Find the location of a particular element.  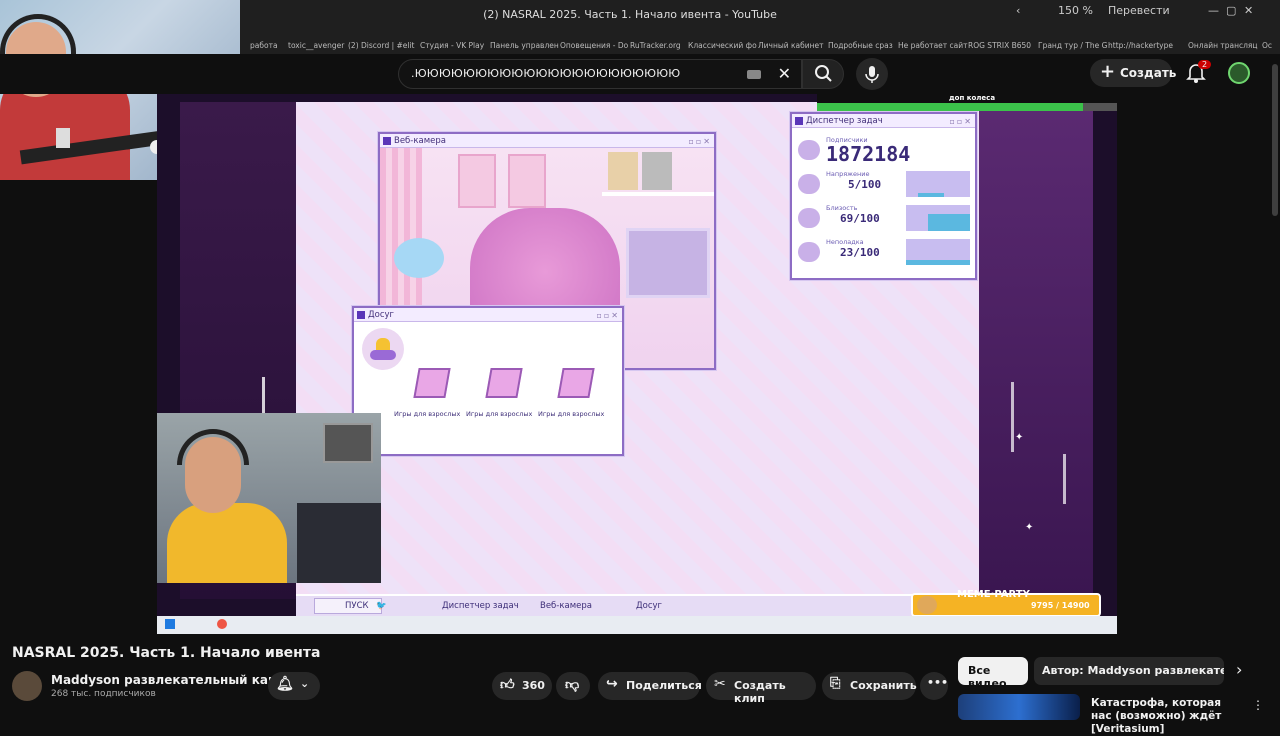

like-button: 👍︎ 360 is located at coordinates (522, 686).